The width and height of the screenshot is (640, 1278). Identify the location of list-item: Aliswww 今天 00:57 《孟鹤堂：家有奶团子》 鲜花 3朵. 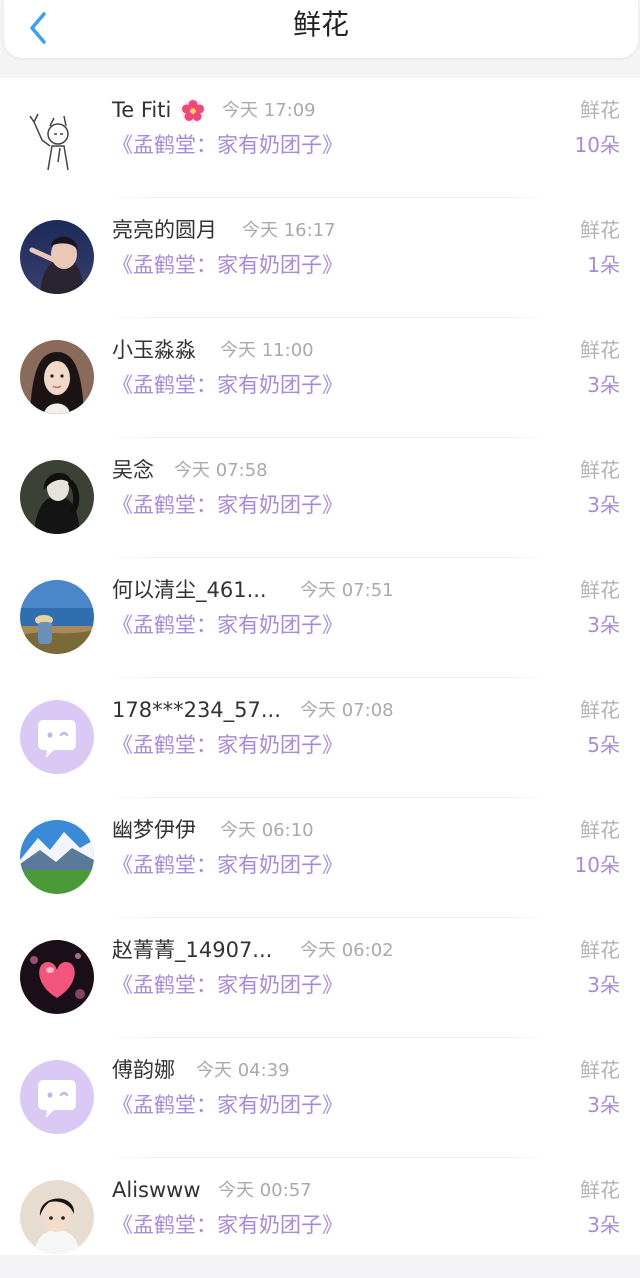
(320, 1218).